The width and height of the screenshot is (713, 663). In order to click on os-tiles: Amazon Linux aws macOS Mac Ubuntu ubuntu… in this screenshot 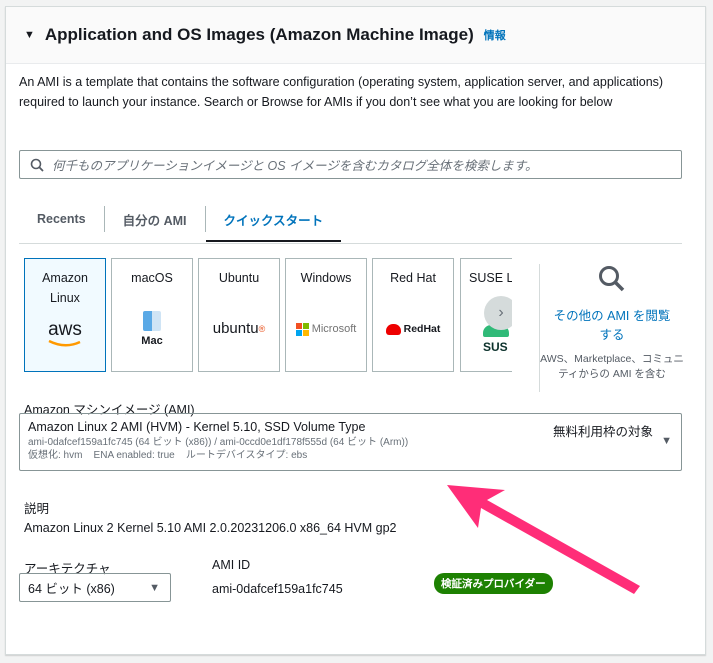, I will do `click(268, 315)`.